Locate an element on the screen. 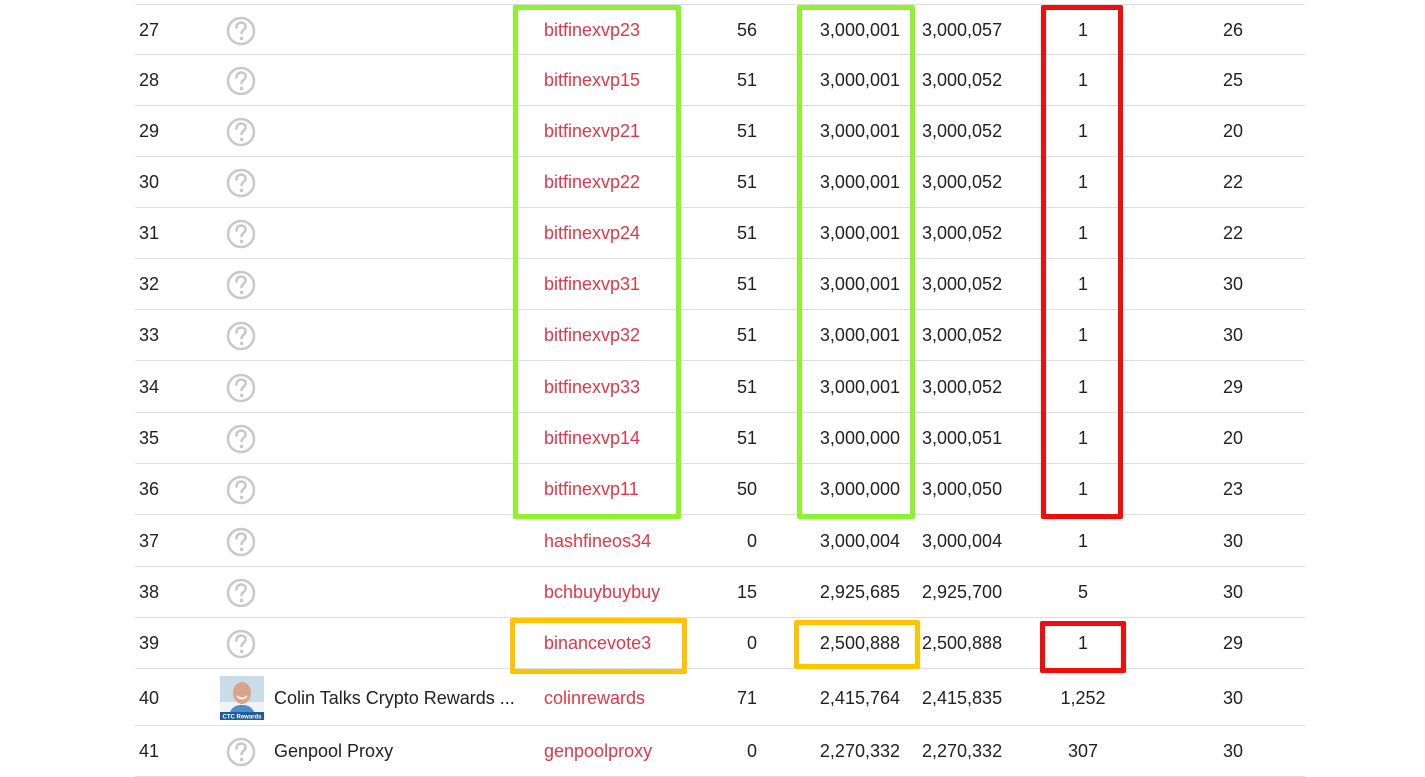 Image resolution: width=1425 pixels, height=777 pixels. account-link: bitfinexvp32 is located at coordinates (592, 335).